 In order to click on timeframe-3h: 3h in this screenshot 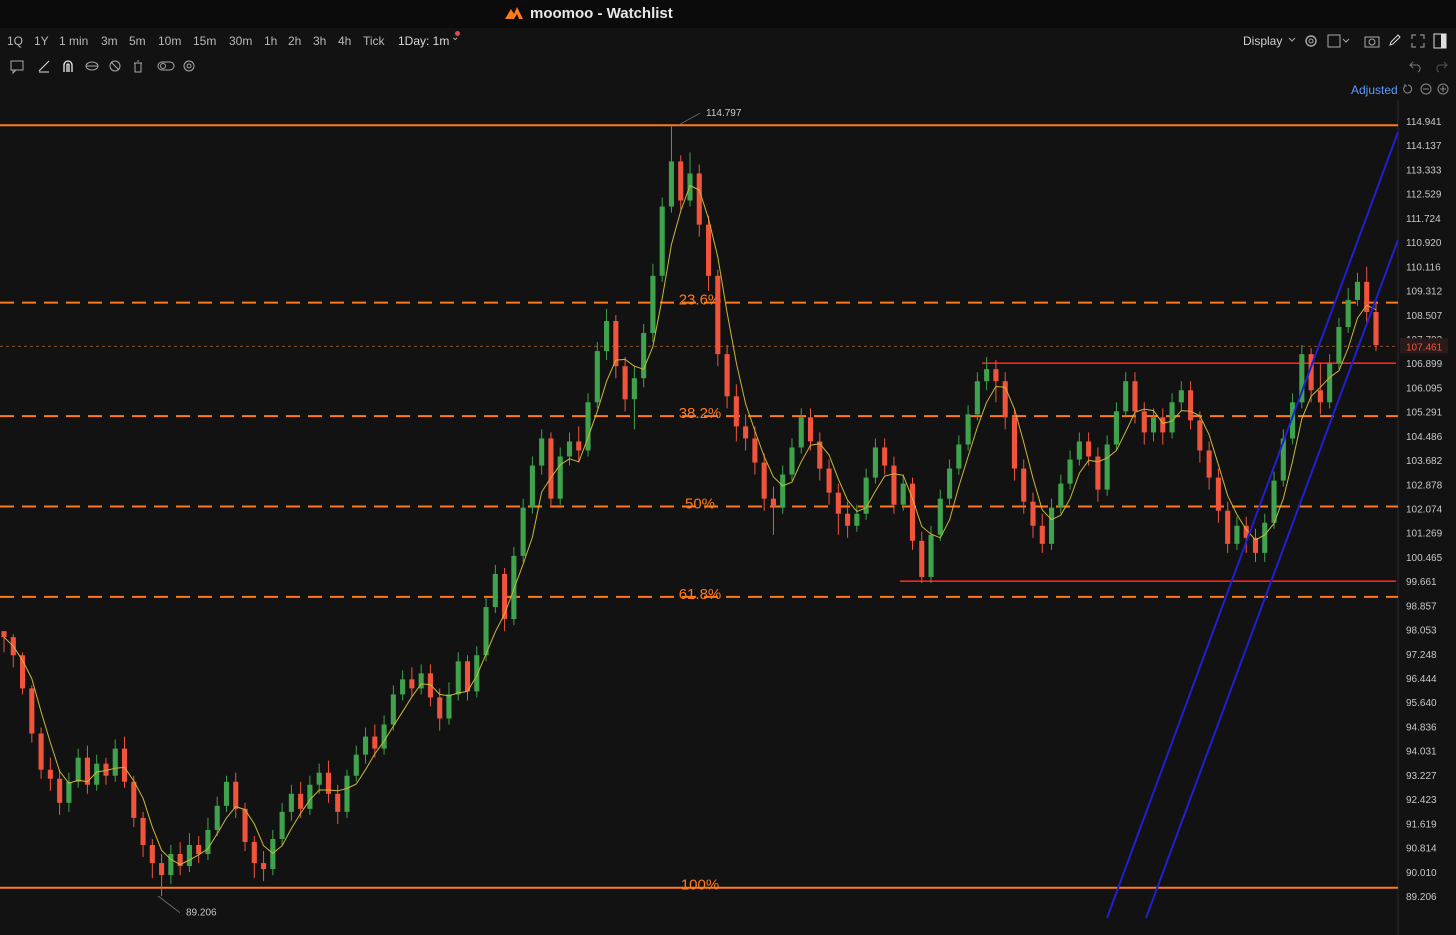, I will do `click(319, 41)`.